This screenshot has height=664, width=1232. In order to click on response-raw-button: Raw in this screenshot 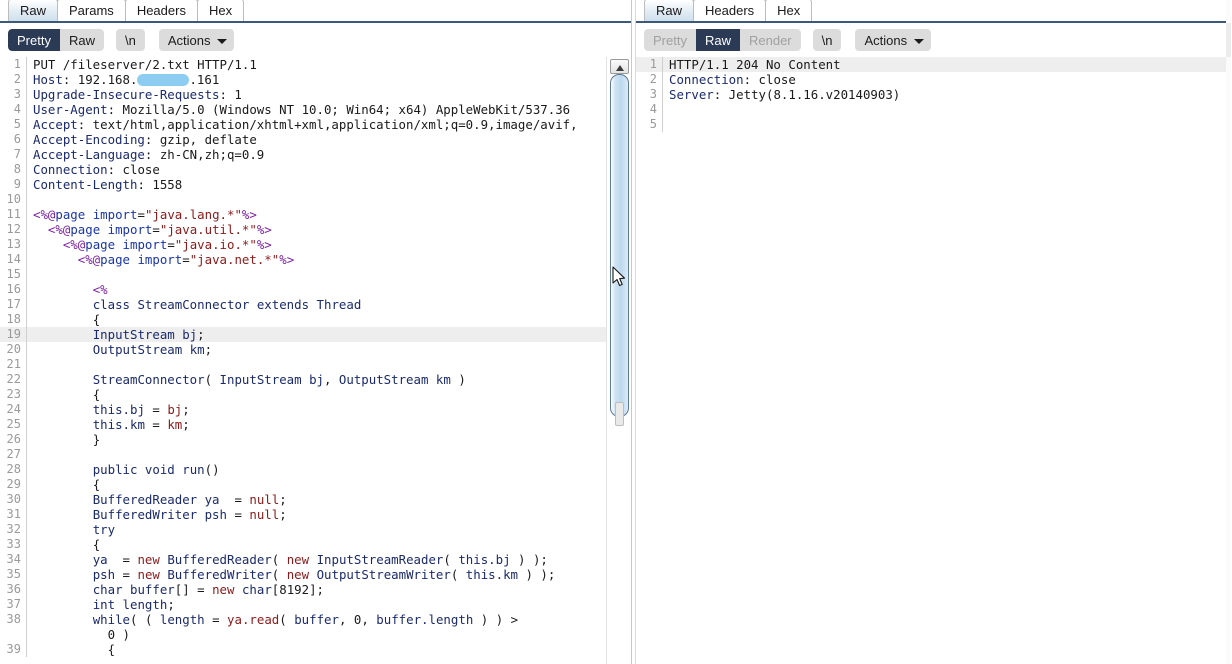, I will do `click(717, 40)`.